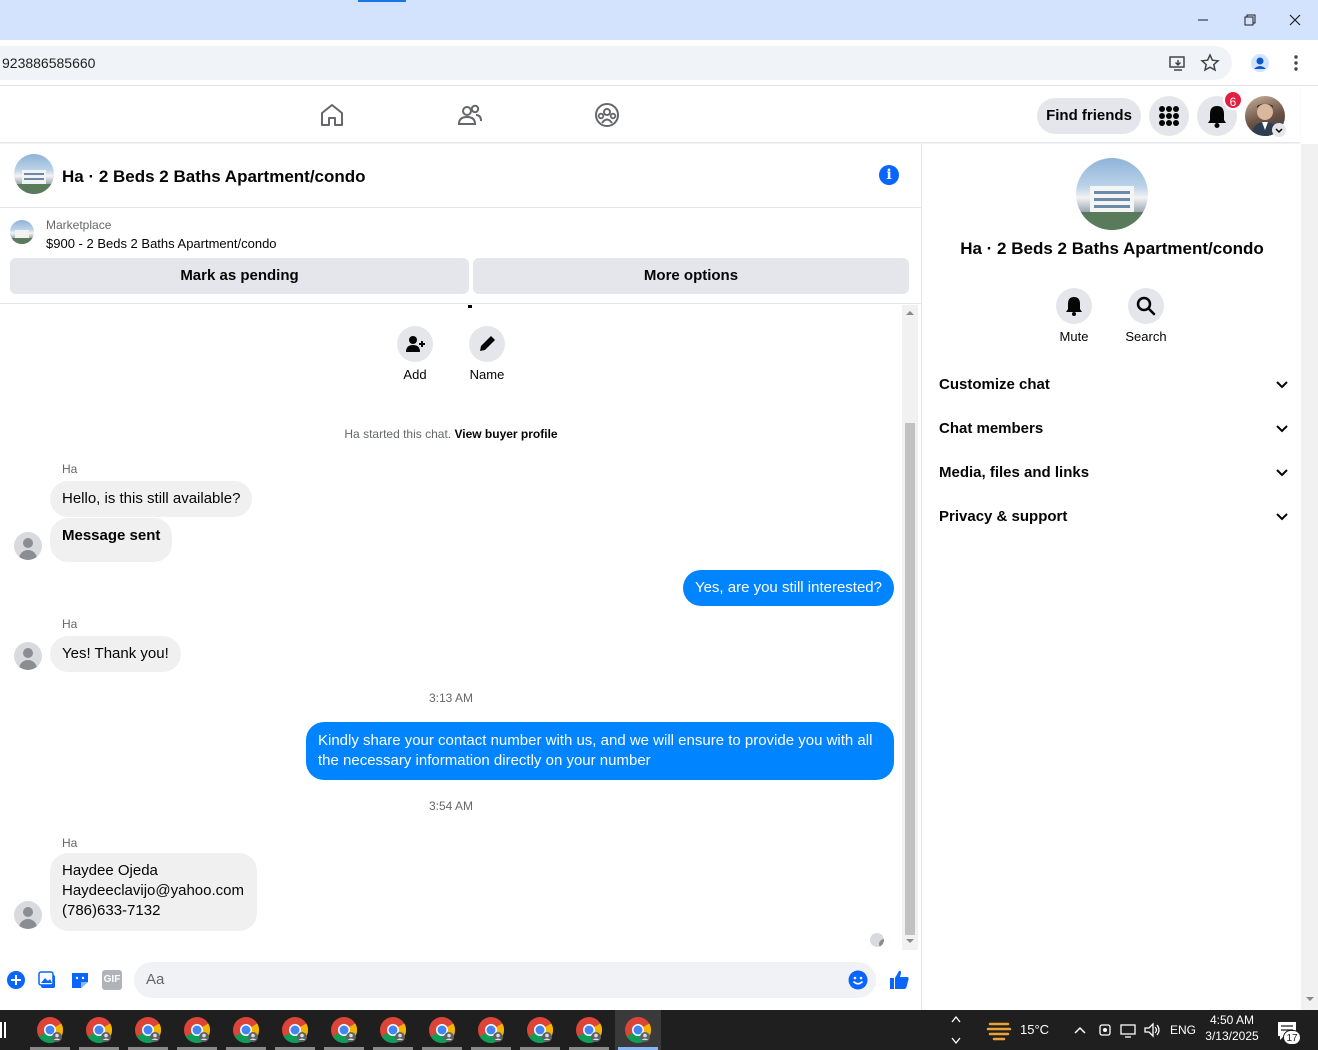 The image size is (1318, 1050). What do you see at coordinates (1114, 518) in the screenshot?
I see `privacy-support-item: Privacy & support` at bounding box center [1114, 518].